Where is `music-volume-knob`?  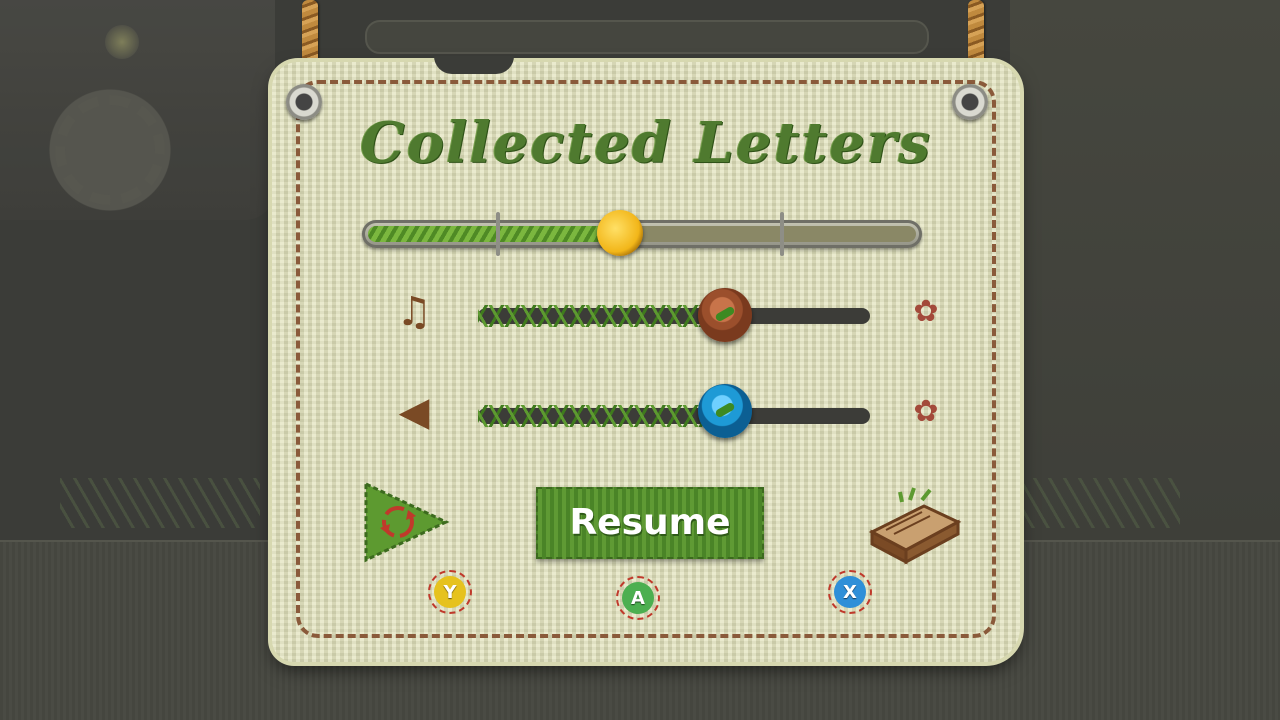
music-volume-knob is located at coordinates (724, 315).